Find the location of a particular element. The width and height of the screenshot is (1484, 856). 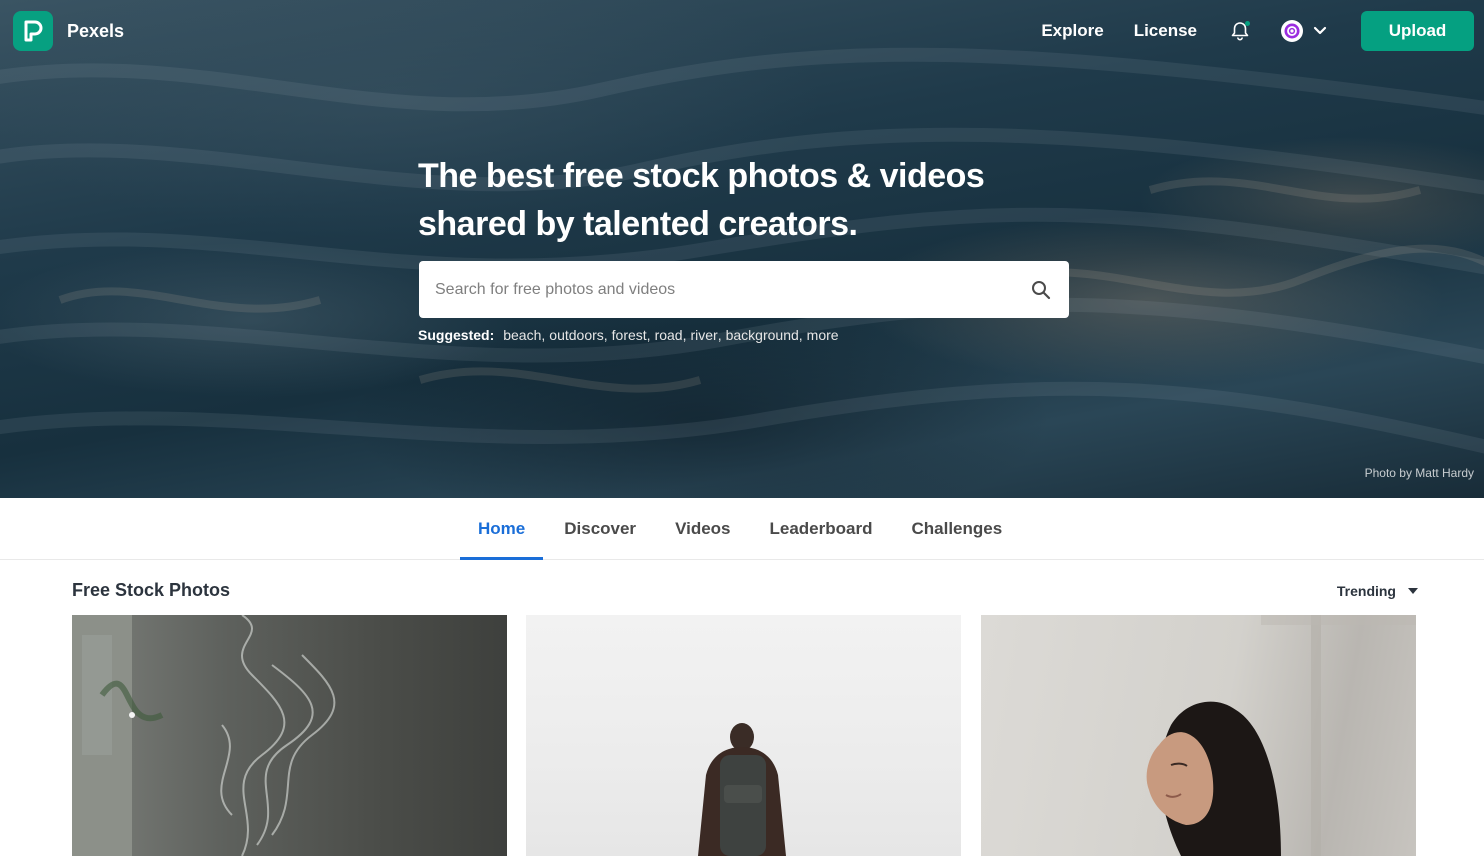

suggestion-background: background is located at coordinates (762, 335).